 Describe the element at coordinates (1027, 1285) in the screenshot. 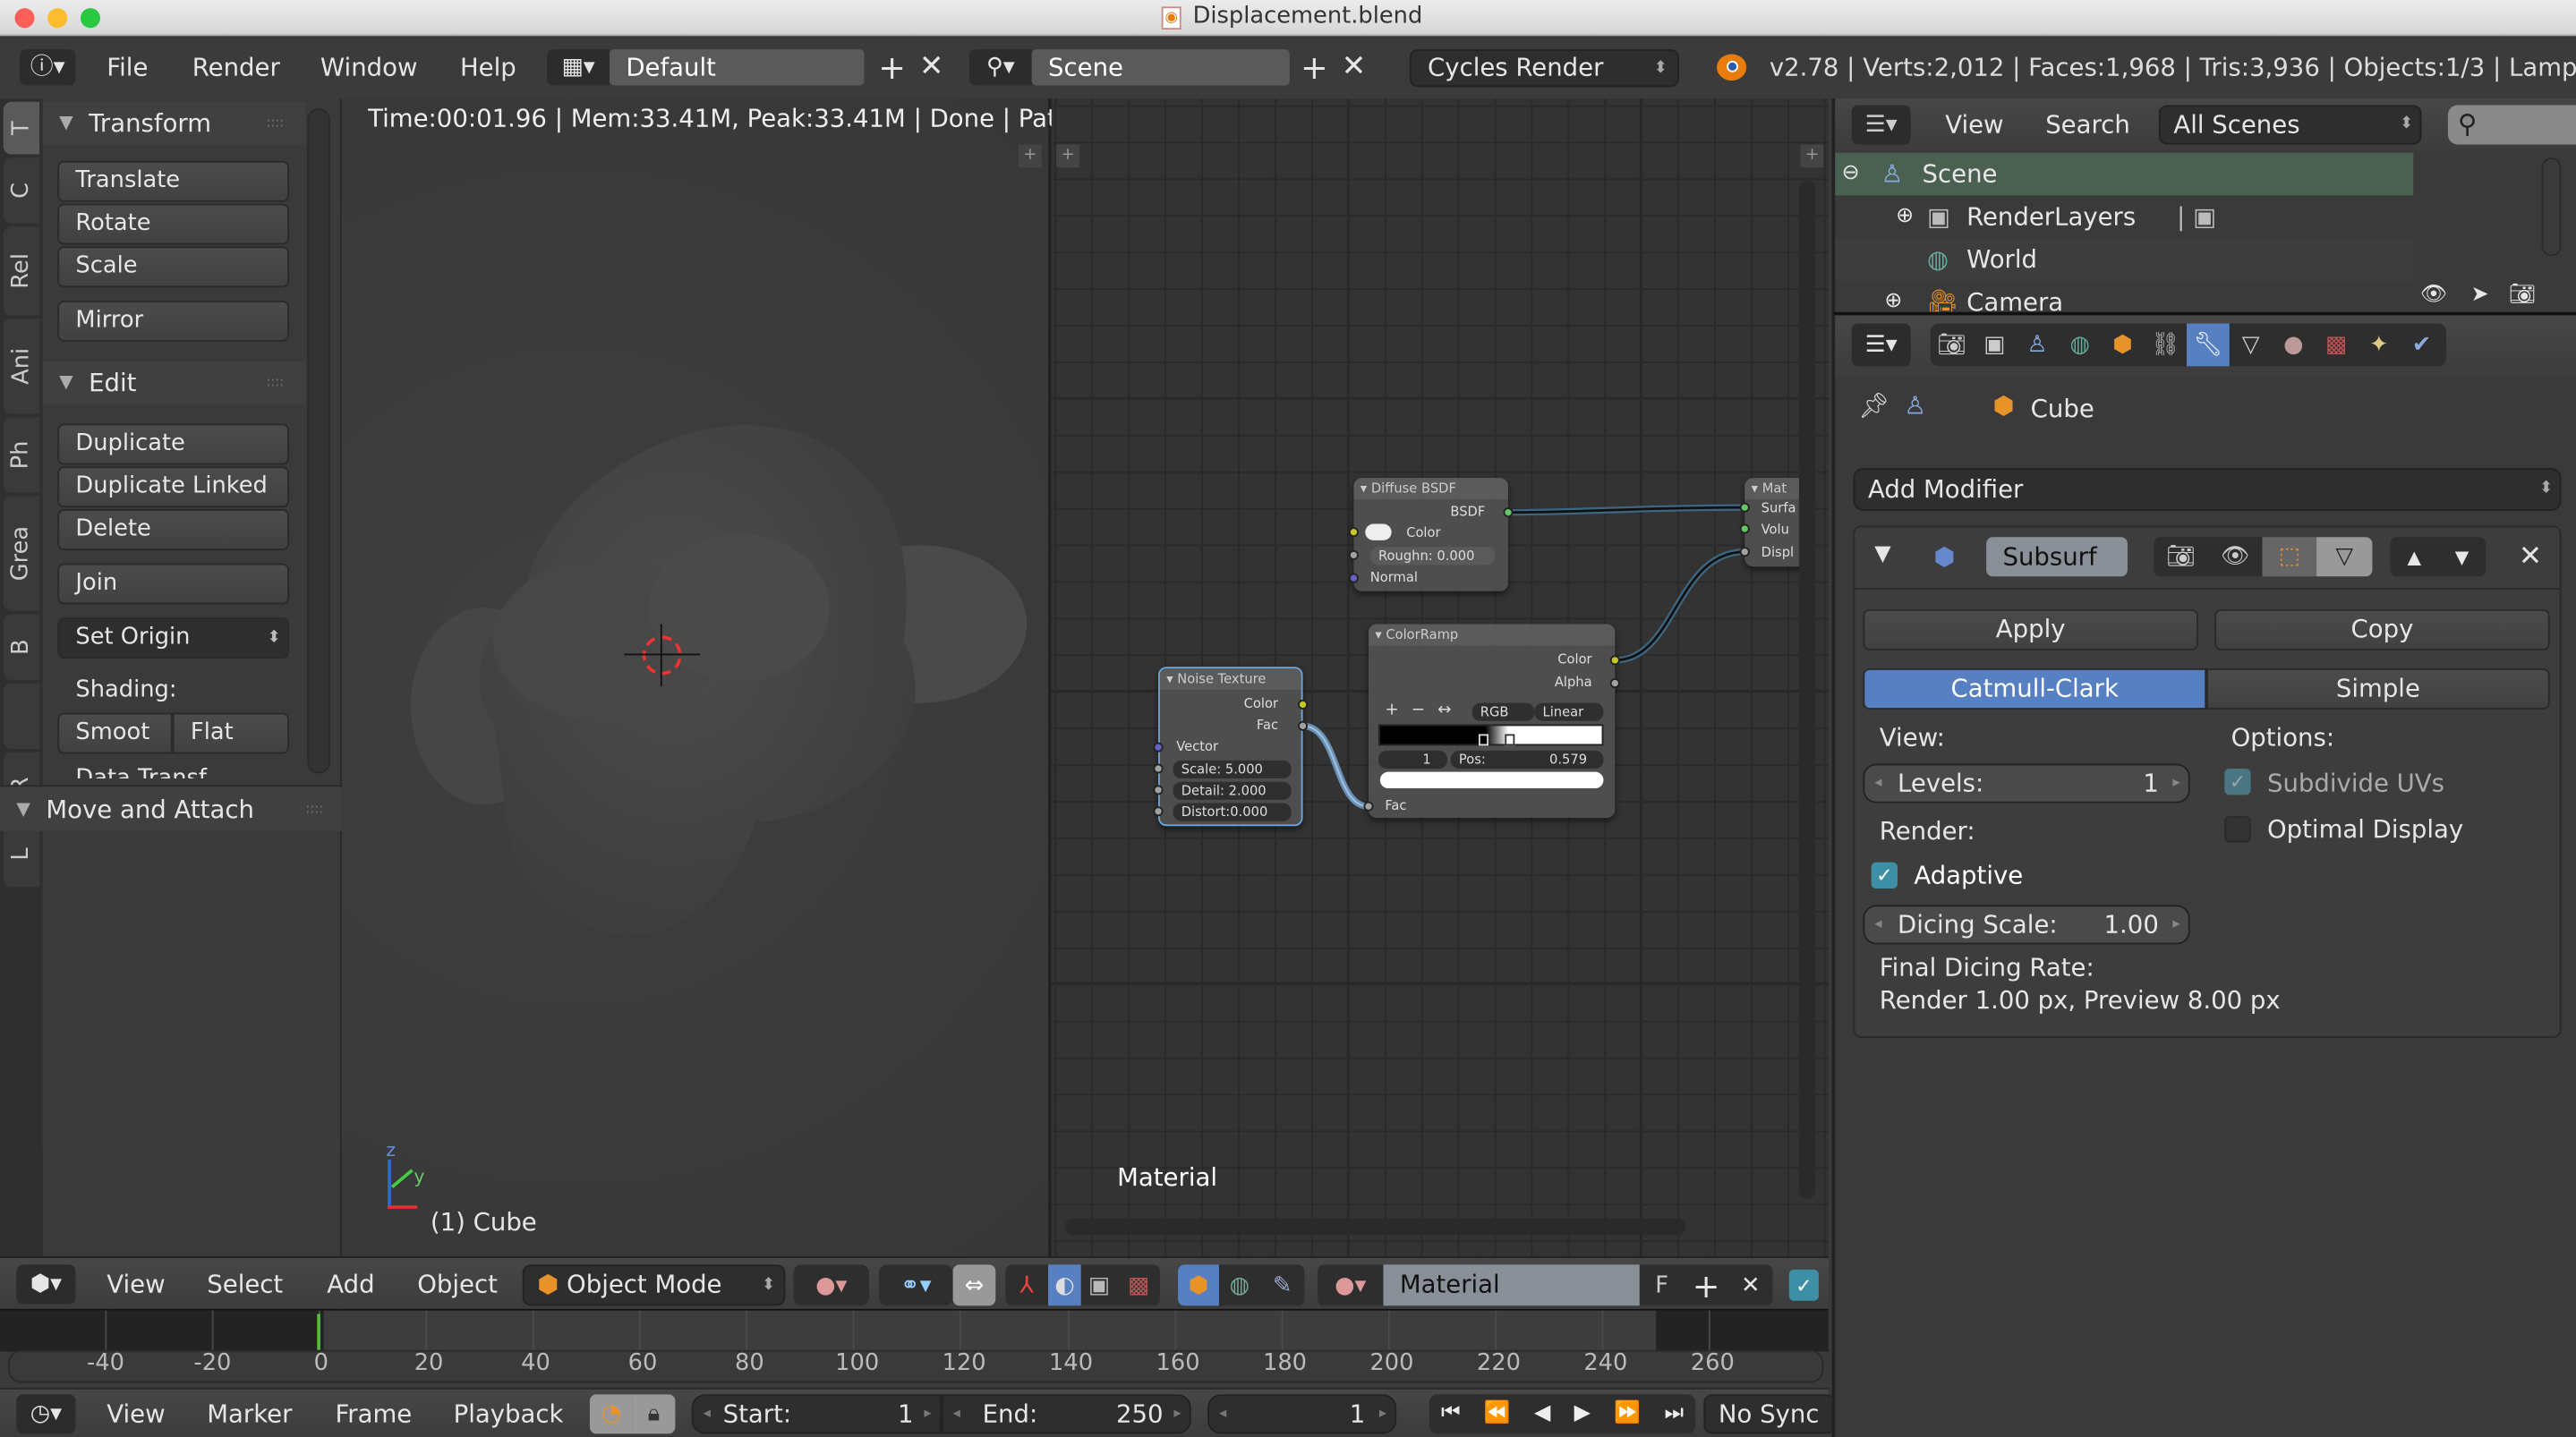

I see `transform-manipulator-icon: ⅄` at that location.